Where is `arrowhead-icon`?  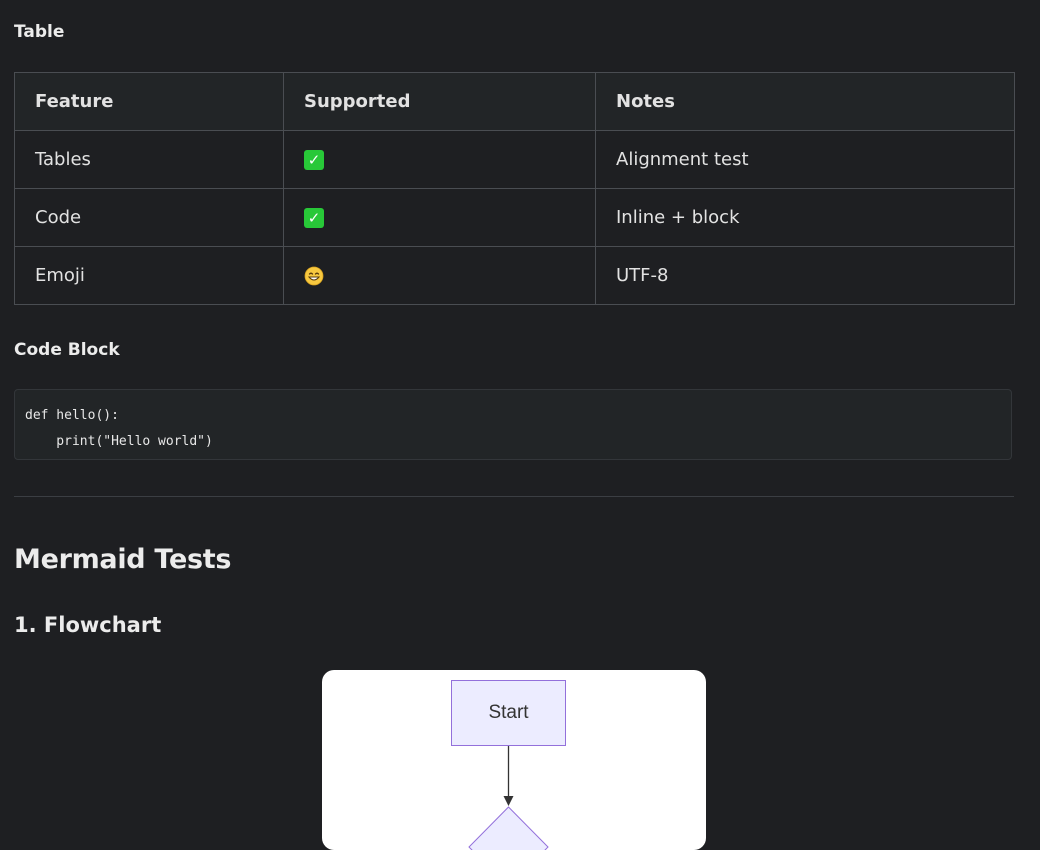 arrowhead-icon is located at coordinates (508, 801).